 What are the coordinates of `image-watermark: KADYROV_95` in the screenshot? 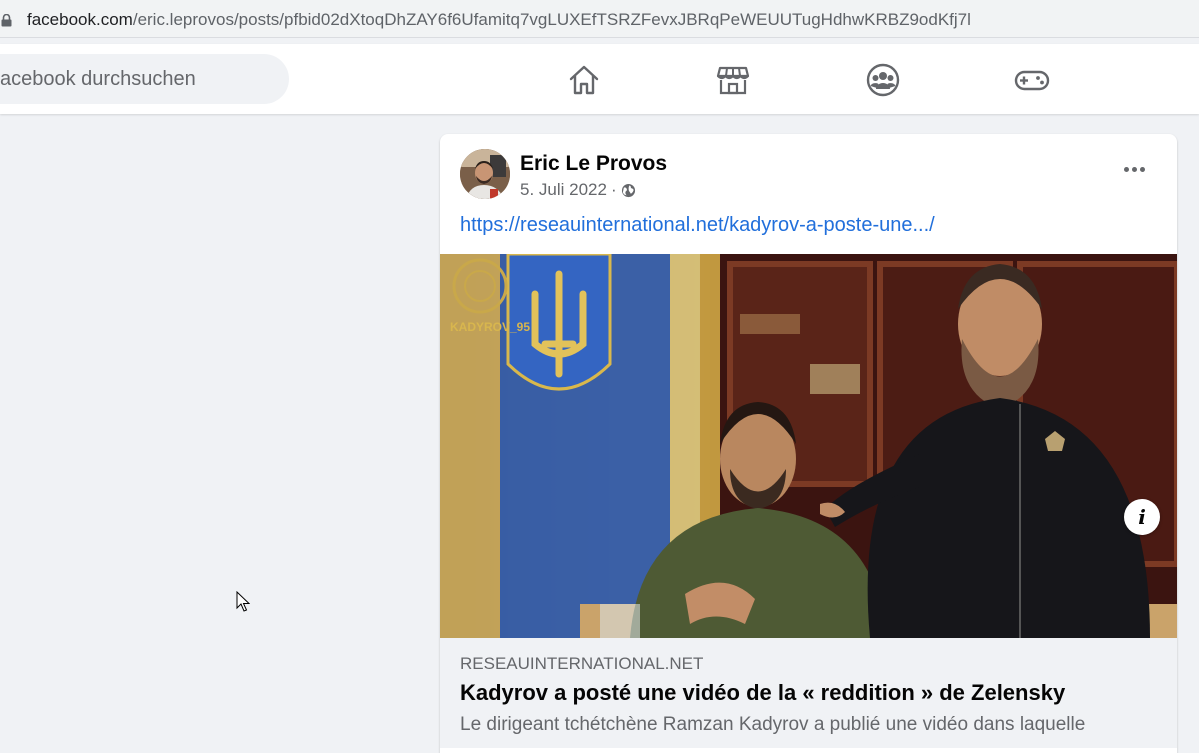 It's located at (490, 327).